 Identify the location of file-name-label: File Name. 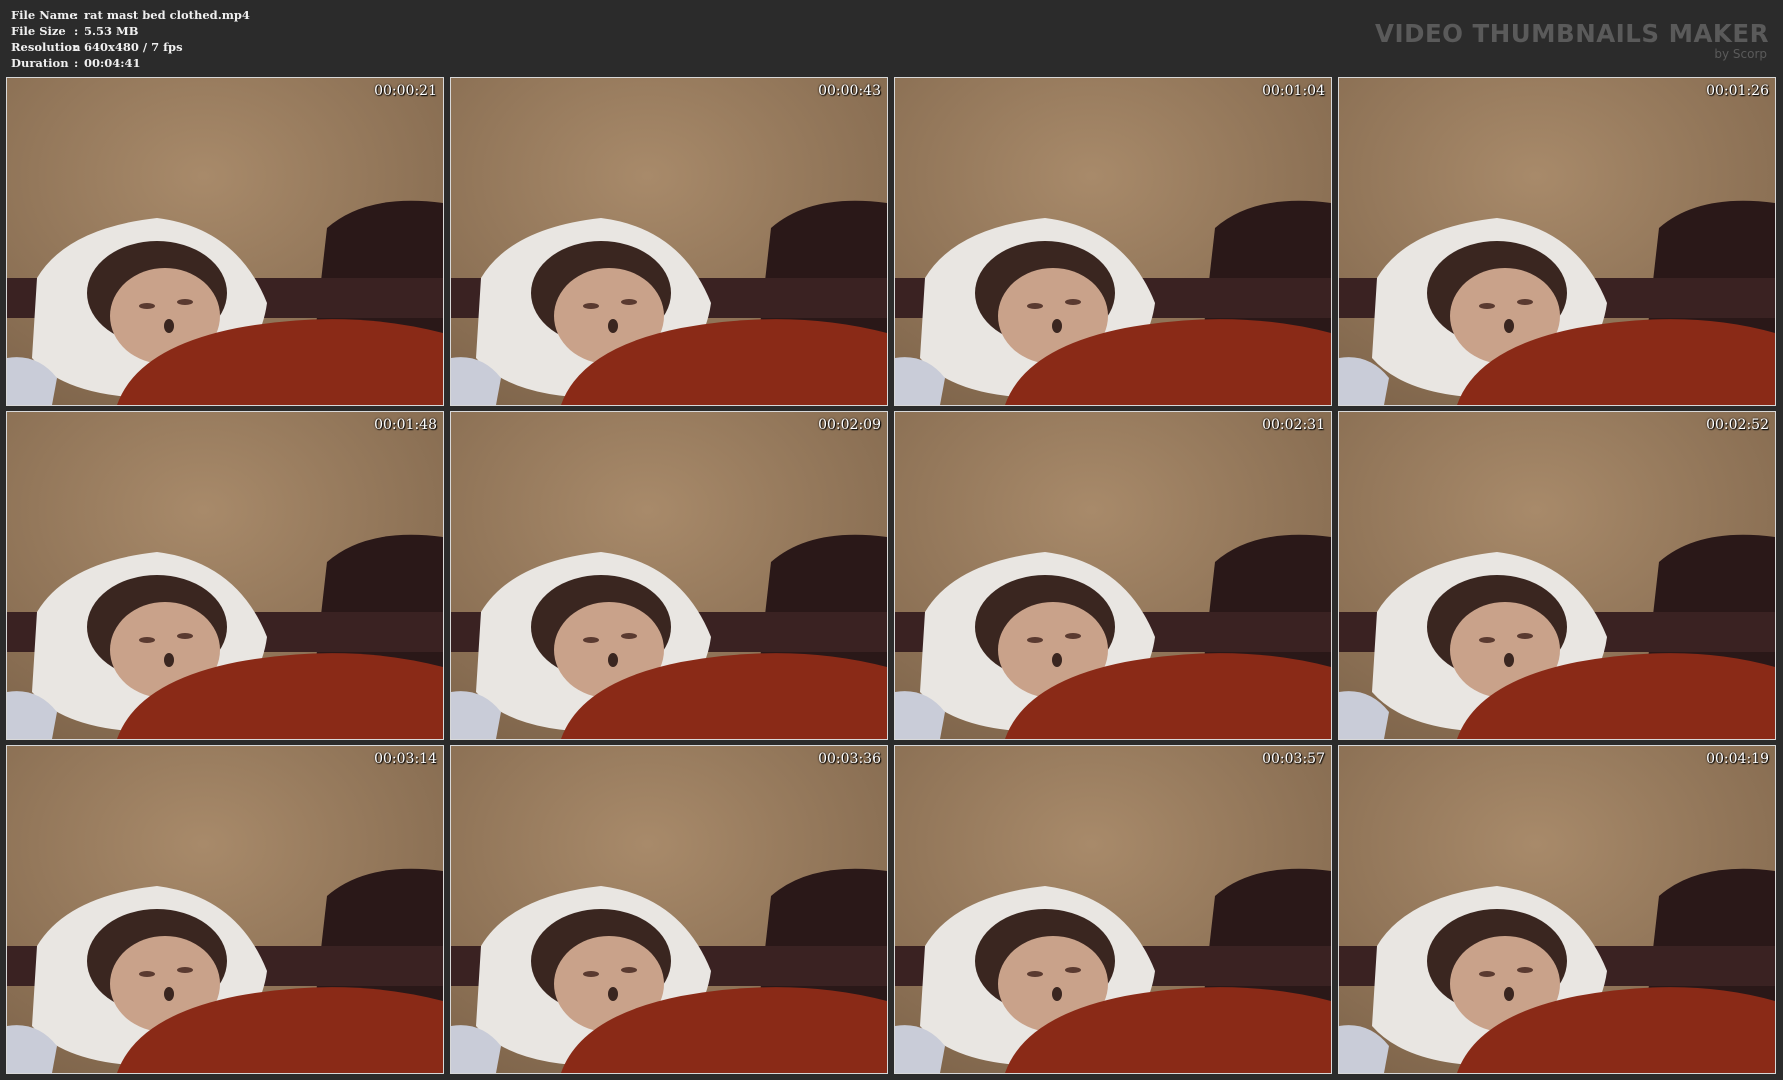
(44, 15).